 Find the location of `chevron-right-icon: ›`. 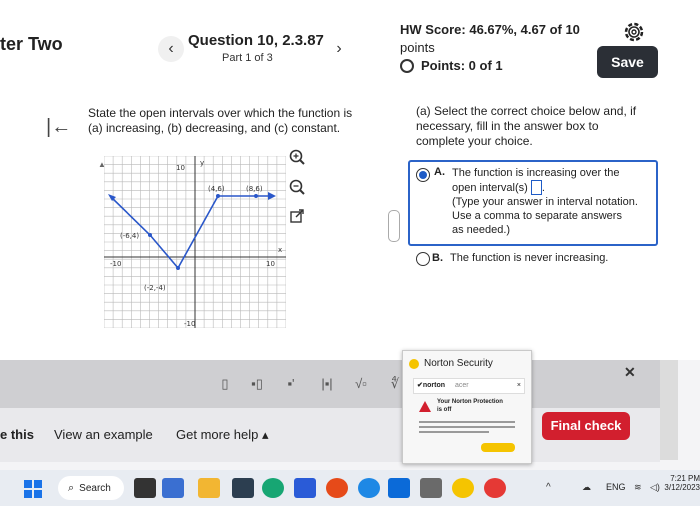

chevron-right-icon: › is located at coordinates (339, 48).